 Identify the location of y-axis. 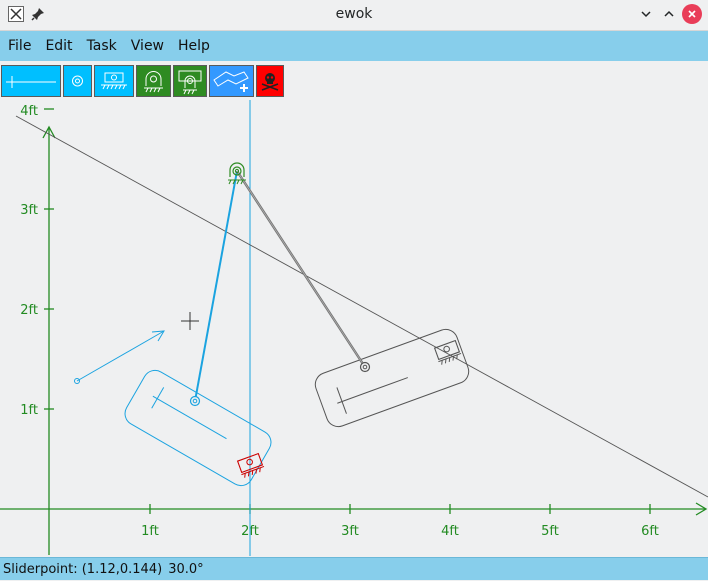
(49, 340).